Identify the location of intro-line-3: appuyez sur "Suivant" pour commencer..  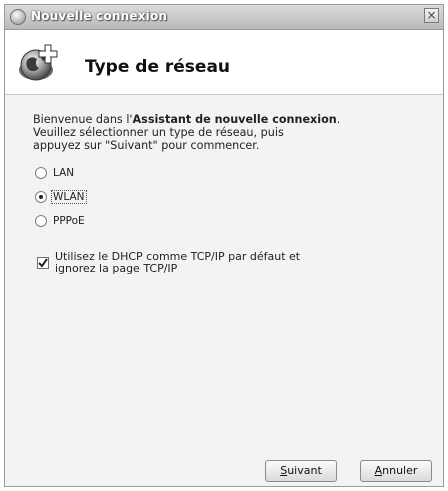
(146, 145).